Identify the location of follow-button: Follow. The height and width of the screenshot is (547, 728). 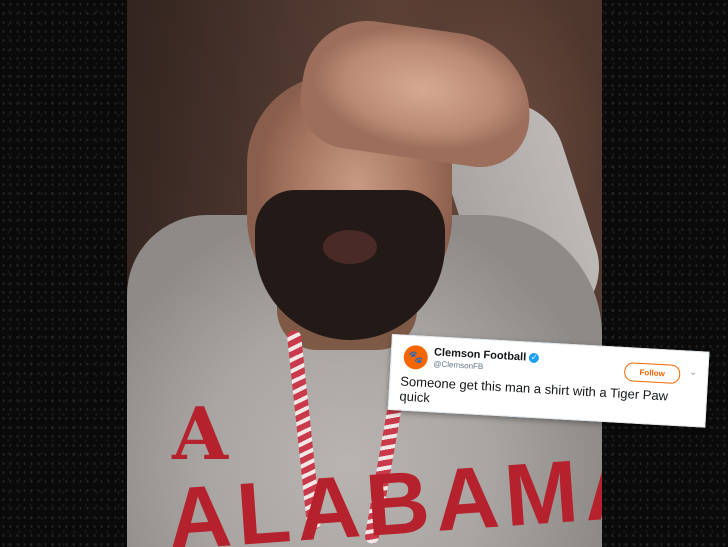
(652, 373).